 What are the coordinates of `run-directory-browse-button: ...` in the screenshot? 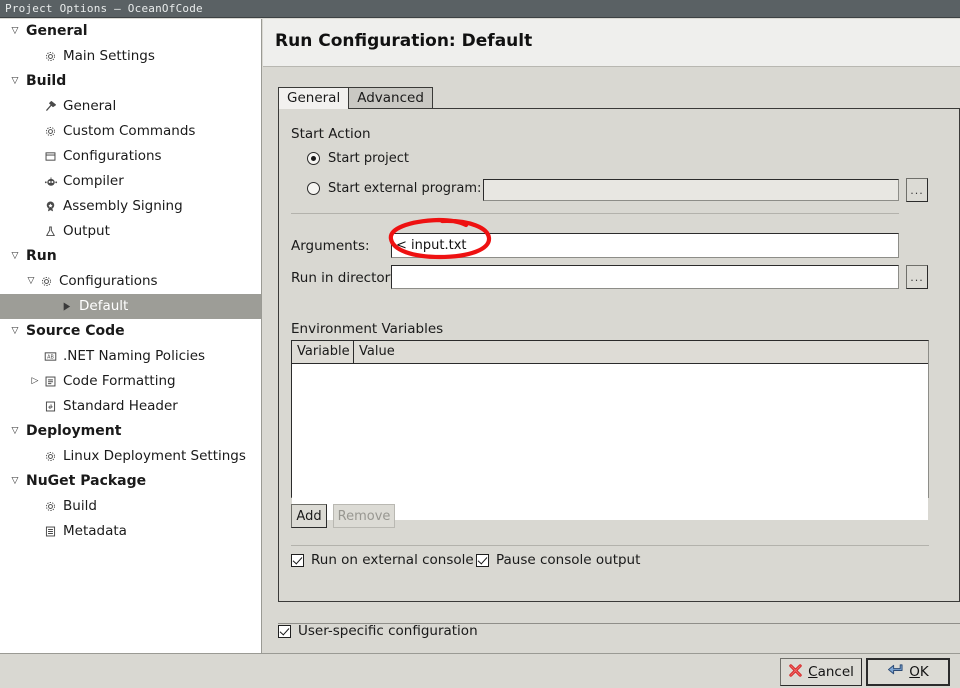 It's located at (917, 277).